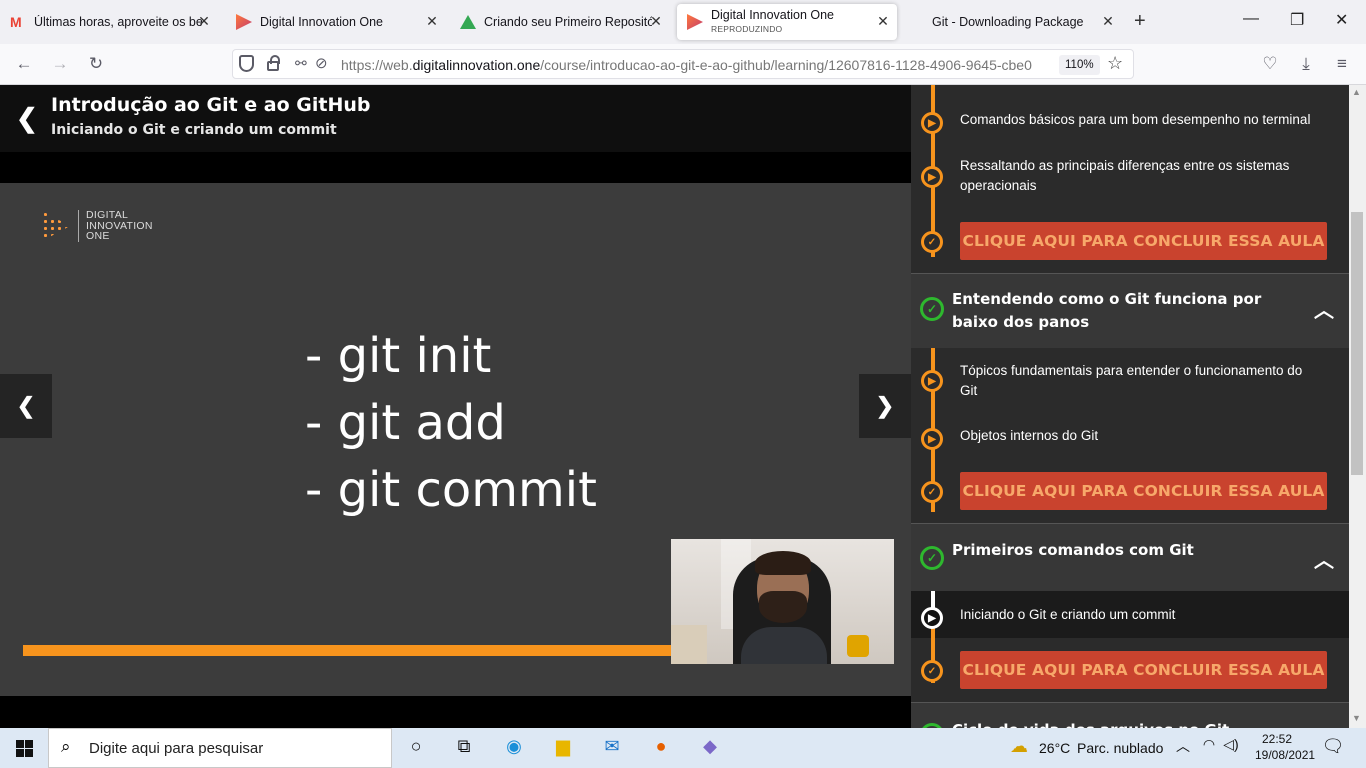  Describe the element at coordinates (1356, 718) in the screenshot. I see `scroll-down-icon: ▼` at that location.